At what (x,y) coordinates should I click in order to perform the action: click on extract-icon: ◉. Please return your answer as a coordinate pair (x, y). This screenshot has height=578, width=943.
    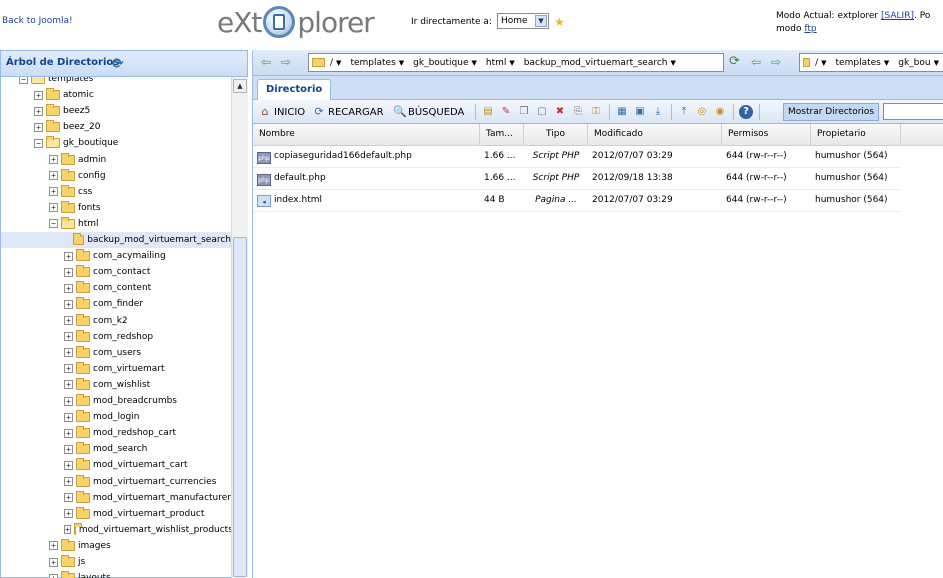
    Looking at the image, I should click on (720, 112).